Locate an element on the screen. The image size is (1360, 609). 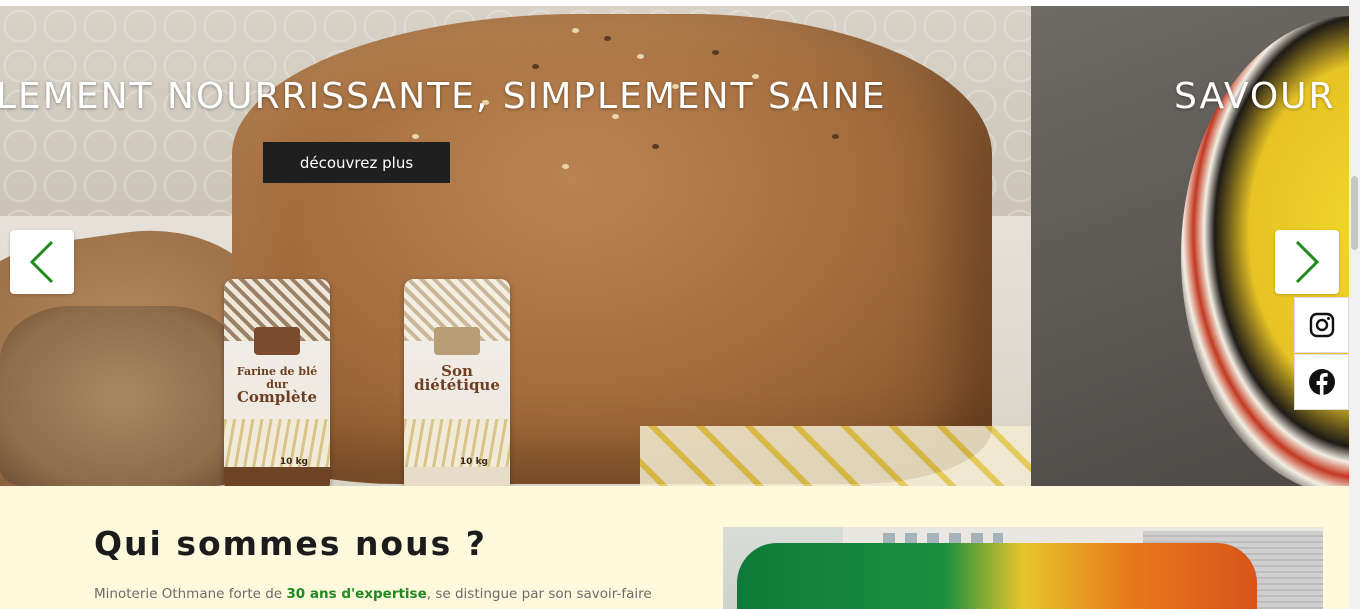
chevron-right-icon is located at coordinates (1307, 262).